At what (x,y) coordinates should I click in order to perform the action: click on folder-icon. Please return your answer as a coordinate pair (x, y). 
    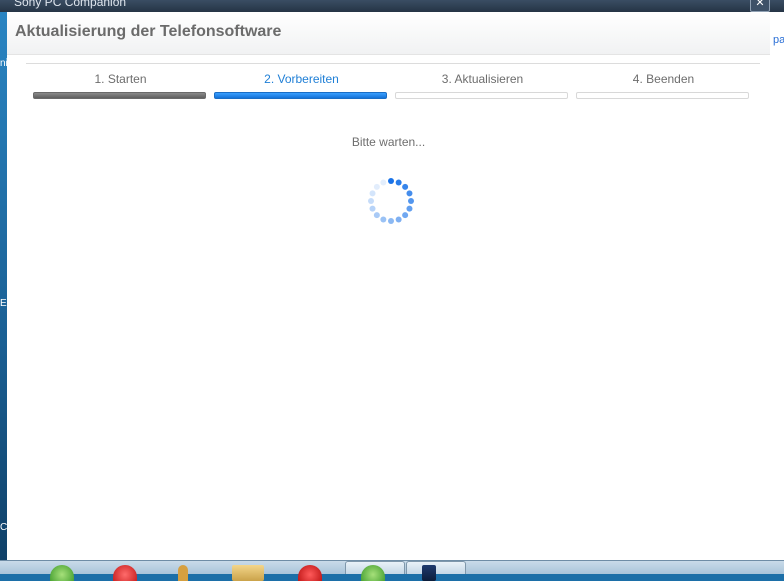
    Looking at the image, I should click on (248, 573).